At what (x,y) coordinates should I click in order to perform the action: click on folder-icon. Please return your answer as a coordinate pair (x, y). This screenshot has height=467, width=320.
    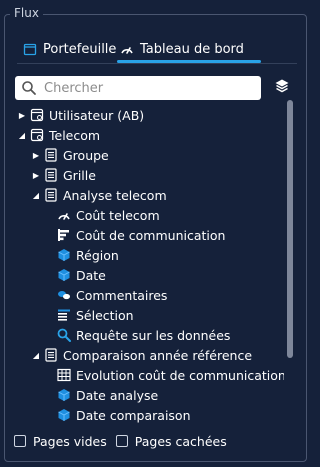
    Looking at the image, I should click on (30, 49).